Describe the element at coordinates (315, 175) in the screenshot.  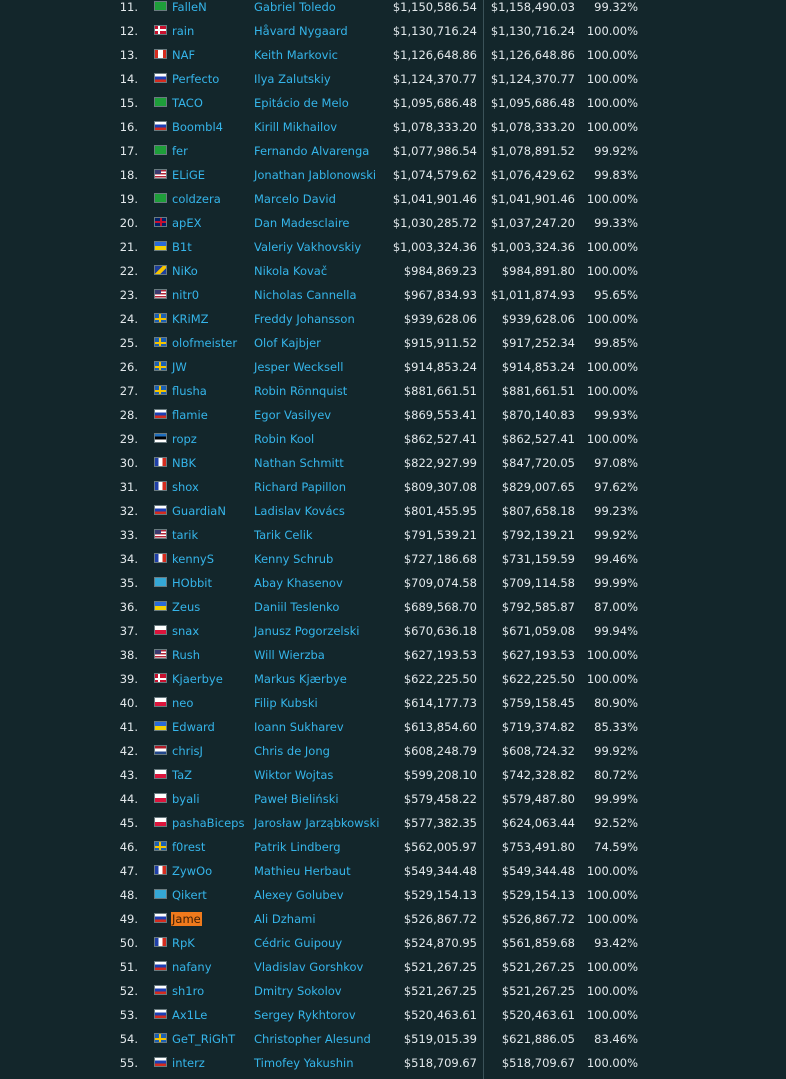
I see `player-name-link: Jonathan Jablonowski` at that location.